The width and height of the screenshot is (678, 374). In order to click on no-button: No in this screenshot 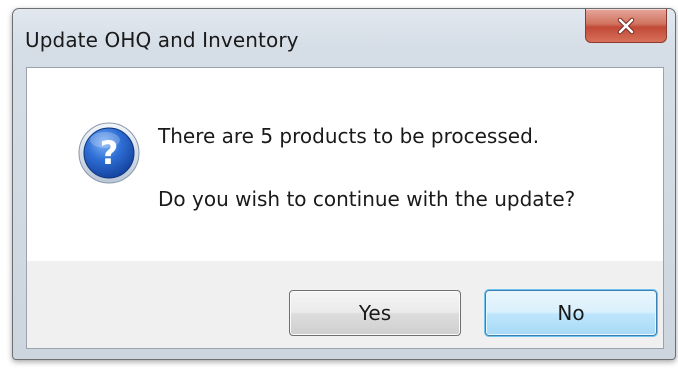, I will do `click(571, 313)`.